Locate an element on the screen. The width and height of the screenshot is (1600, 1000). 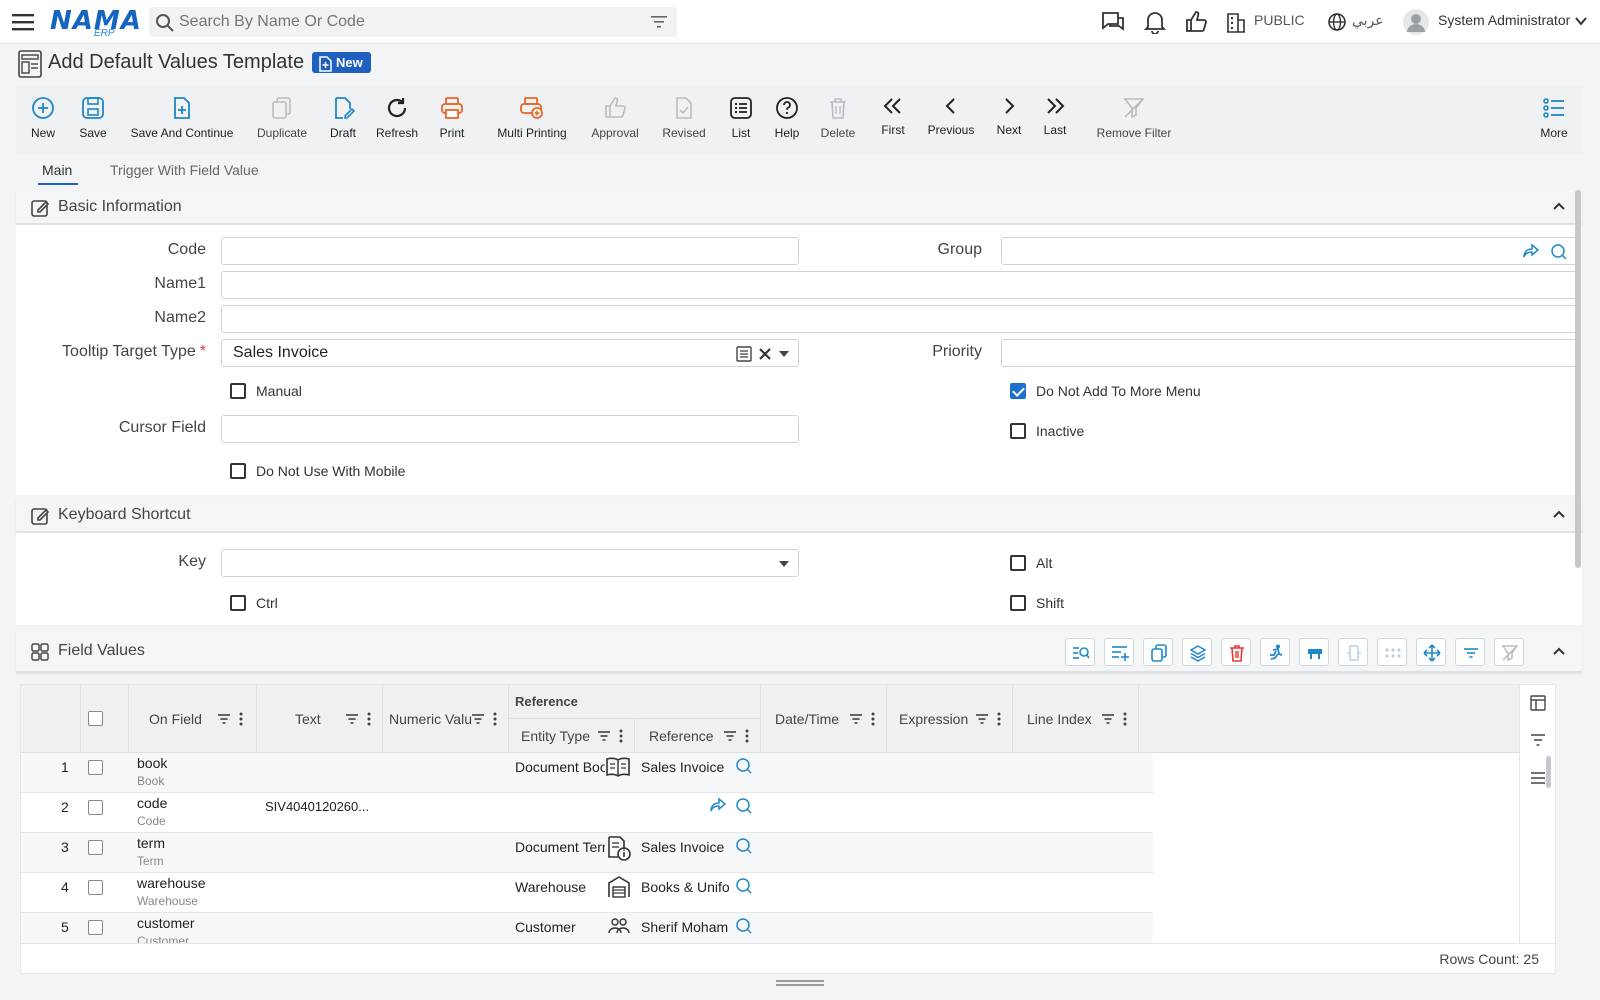
new-button: New is located at coordinates (43, 120).